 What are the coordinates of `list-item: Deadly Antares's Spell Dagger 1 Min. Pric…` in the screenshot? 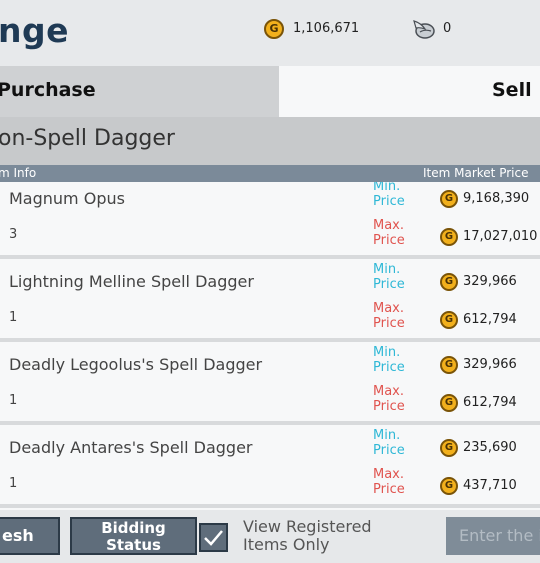 It's located at (270, 464).